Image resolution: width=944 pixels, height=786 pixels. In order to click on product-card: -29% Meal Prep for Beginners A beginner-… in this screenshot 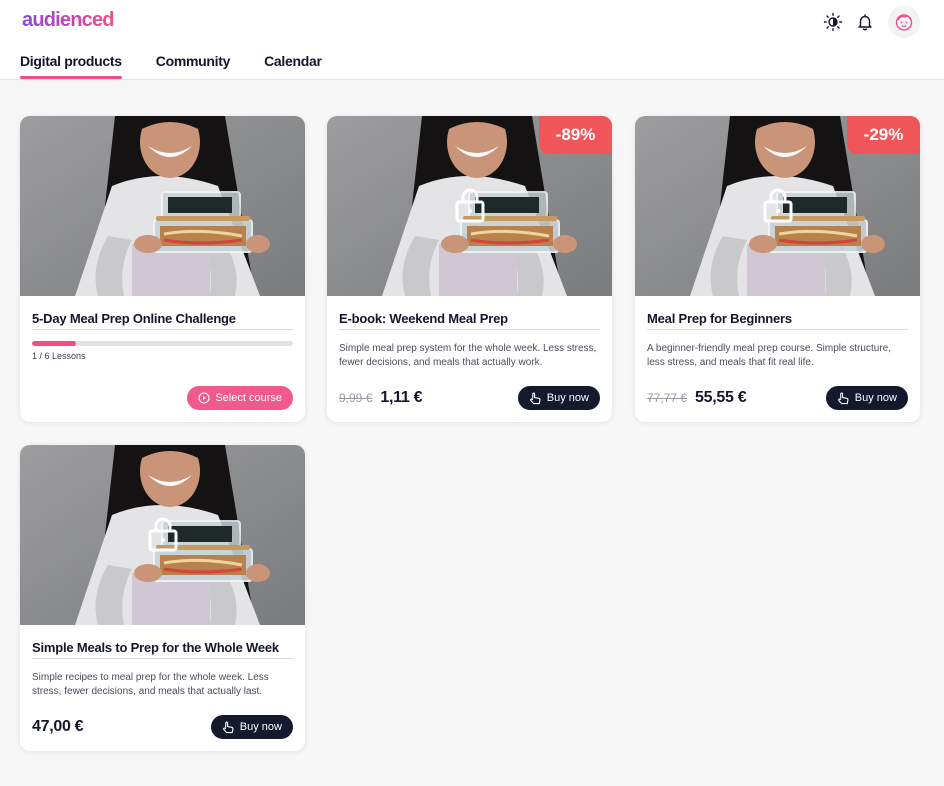, I will do `click(777, 269)`.